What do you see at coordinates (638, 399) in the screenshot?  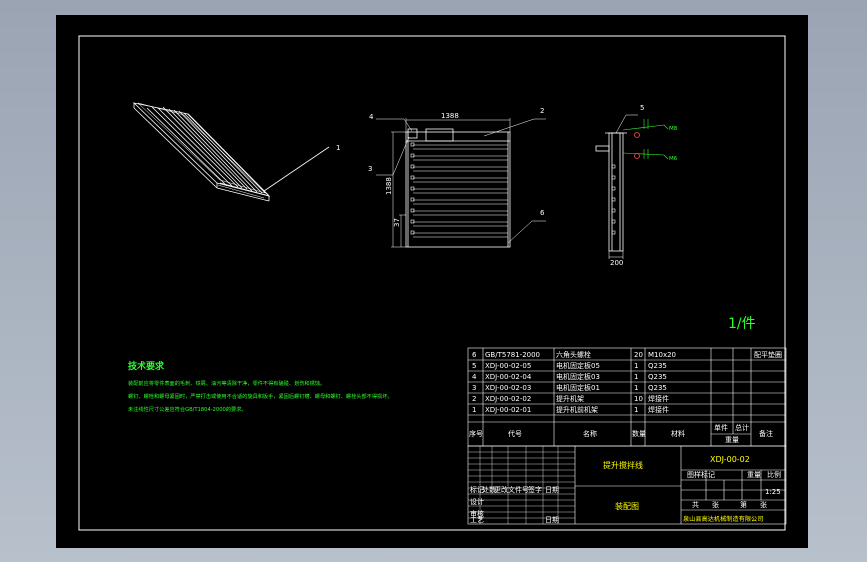 I see `bom-qty: 10` at bounding box center [638, 399].